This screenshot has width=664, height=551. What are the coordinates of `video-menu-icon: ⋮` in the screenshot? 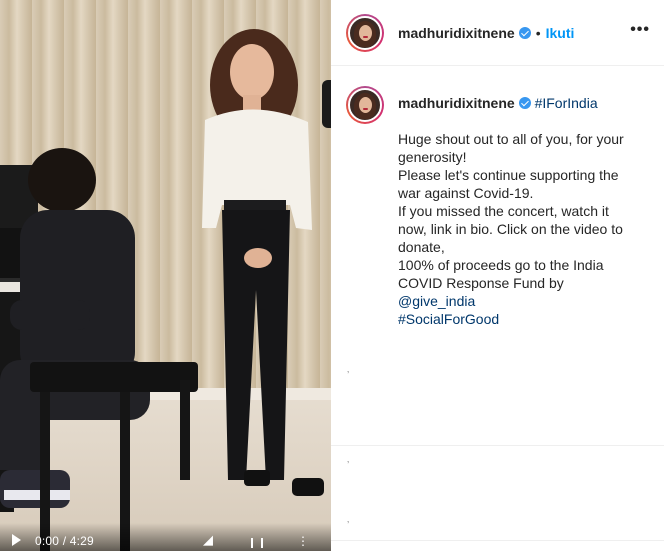 It's located at (303, 541).